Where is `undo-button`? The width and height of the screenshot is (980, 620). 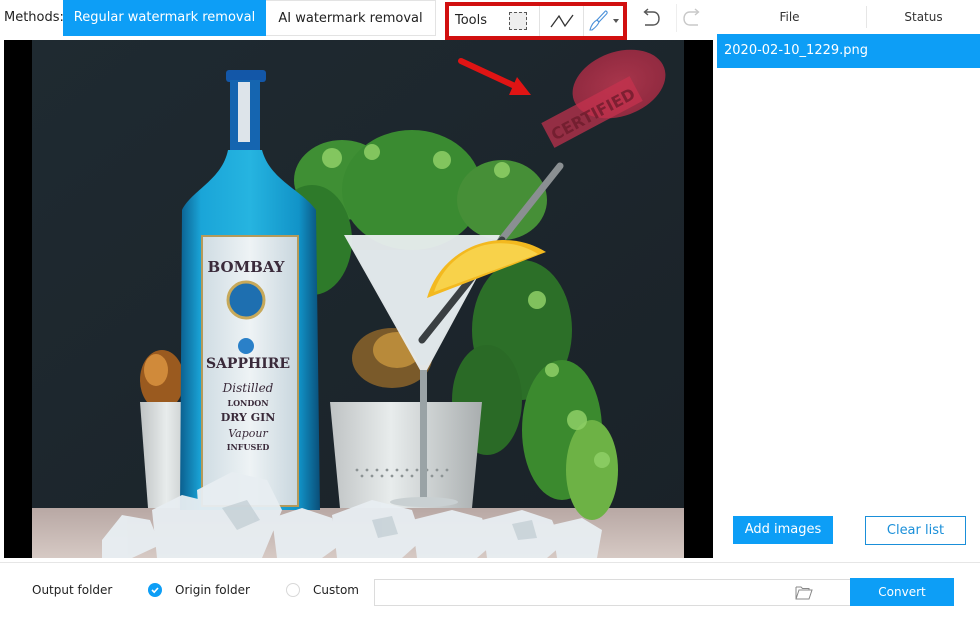 undo-button is located at coordinates (650, 18).